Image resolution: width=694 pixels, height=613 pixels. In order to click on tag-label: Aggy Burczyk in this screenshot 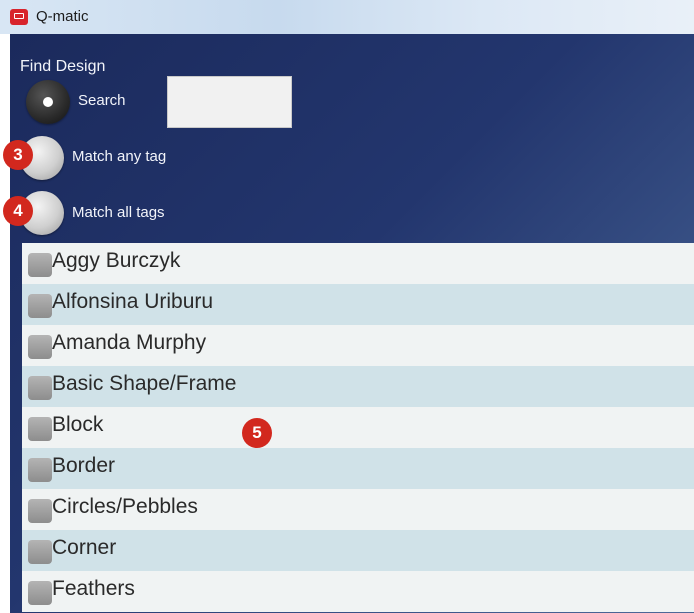, I will do `click(116, 260)`.